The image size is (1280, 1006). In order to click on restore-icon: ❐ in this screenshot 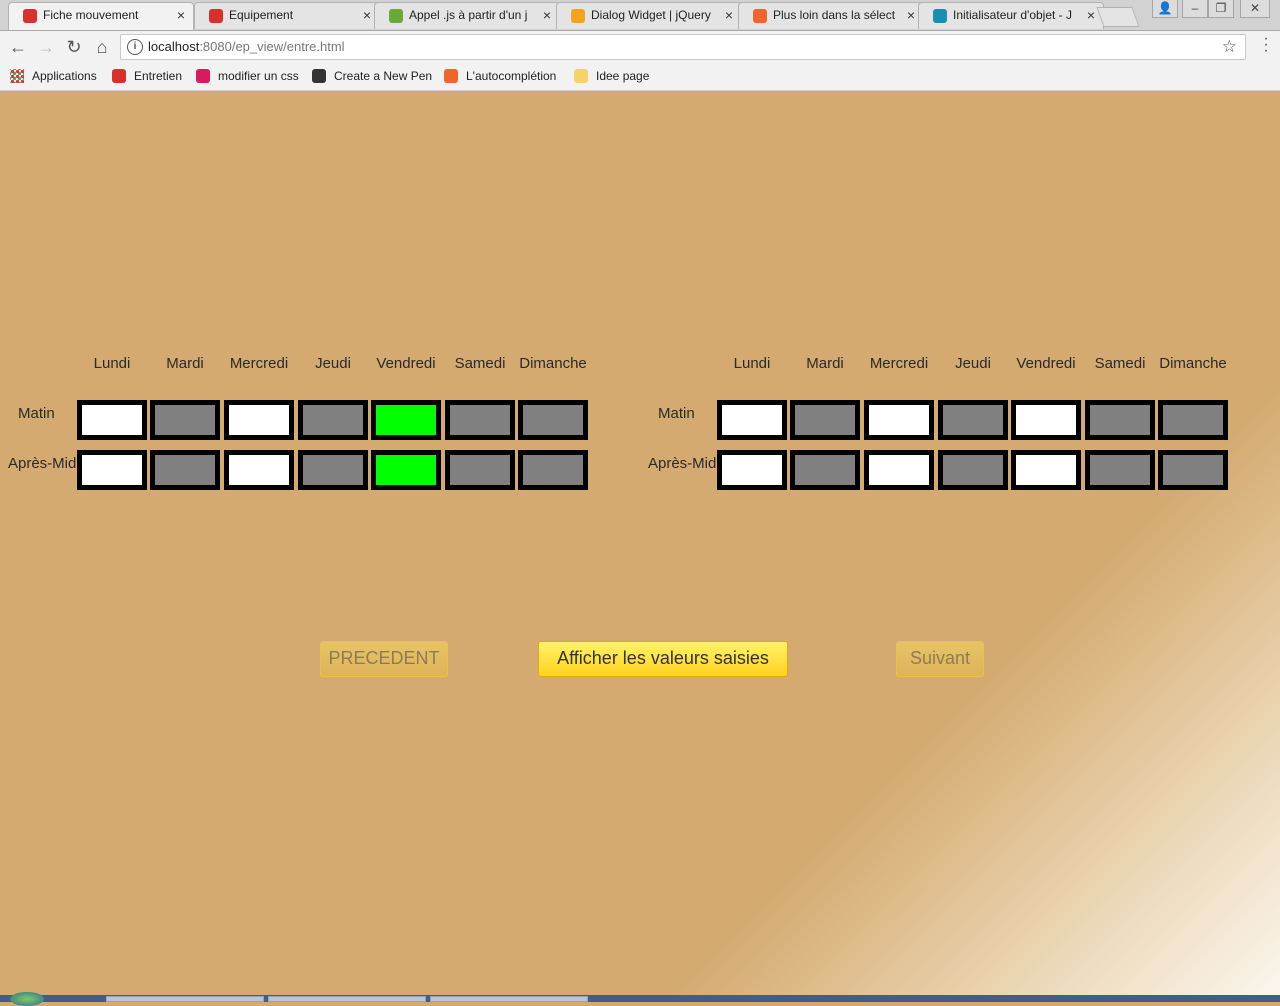, I will do `click(1221, 9)`.